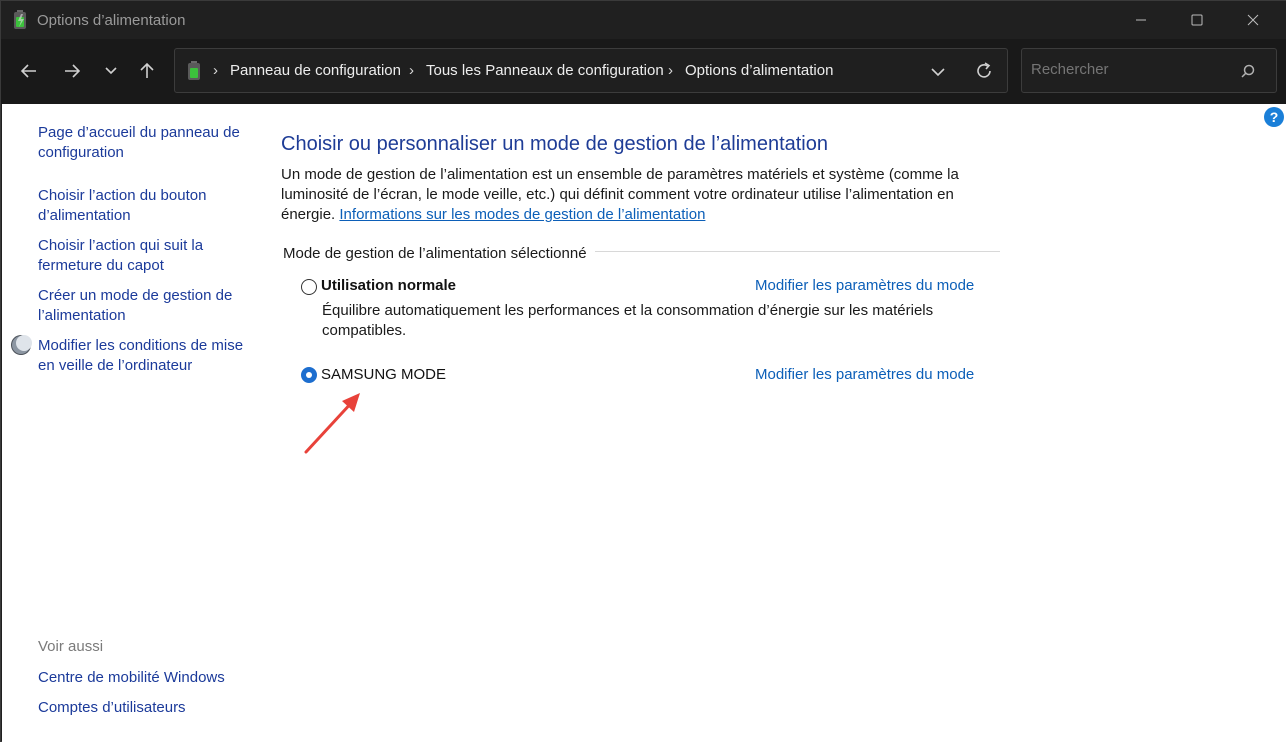 The image size is (1286, 742). I want to click on arrow-right-icon, so click(73, 71).